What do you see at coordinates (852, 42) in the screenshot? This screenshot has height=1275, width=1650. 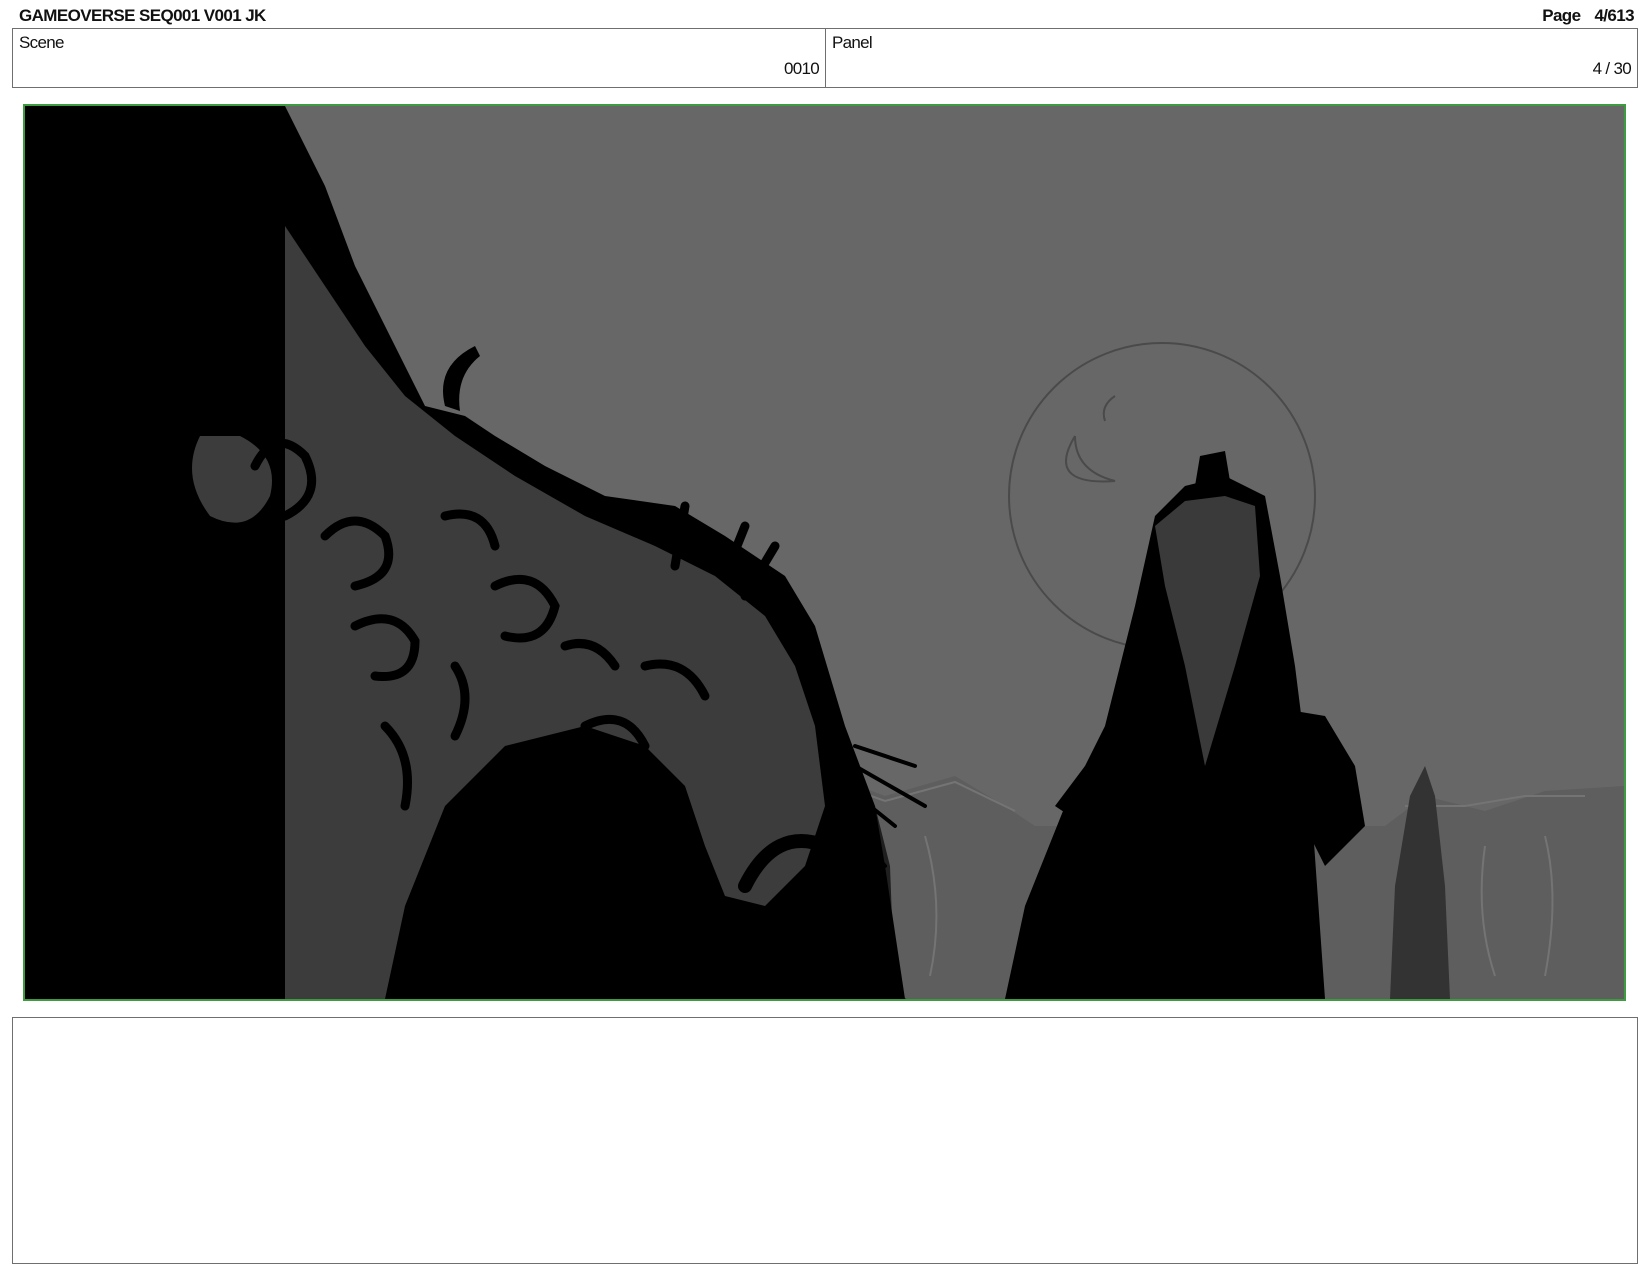 I see `panel-label: Panel` at bounding box center [852, 42].